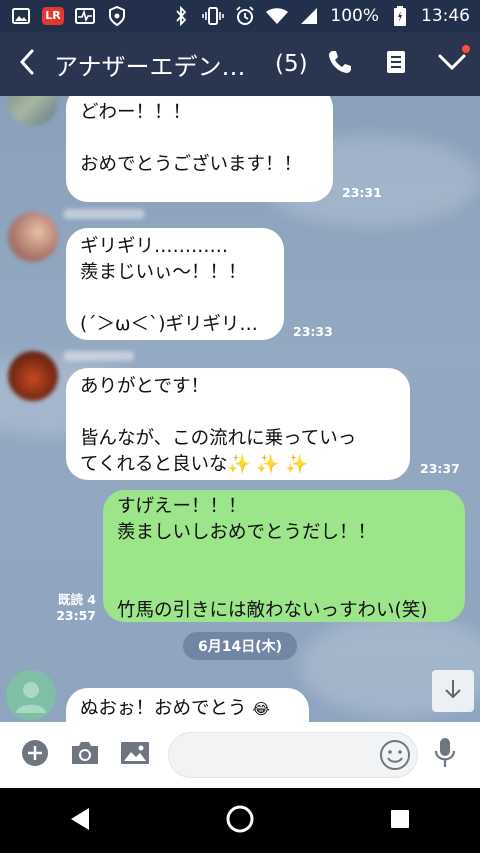  What do you see at coordinates (76, 599) in the screenshot?
I see `read-count: 既読 4` at bounding box center [76, 599].